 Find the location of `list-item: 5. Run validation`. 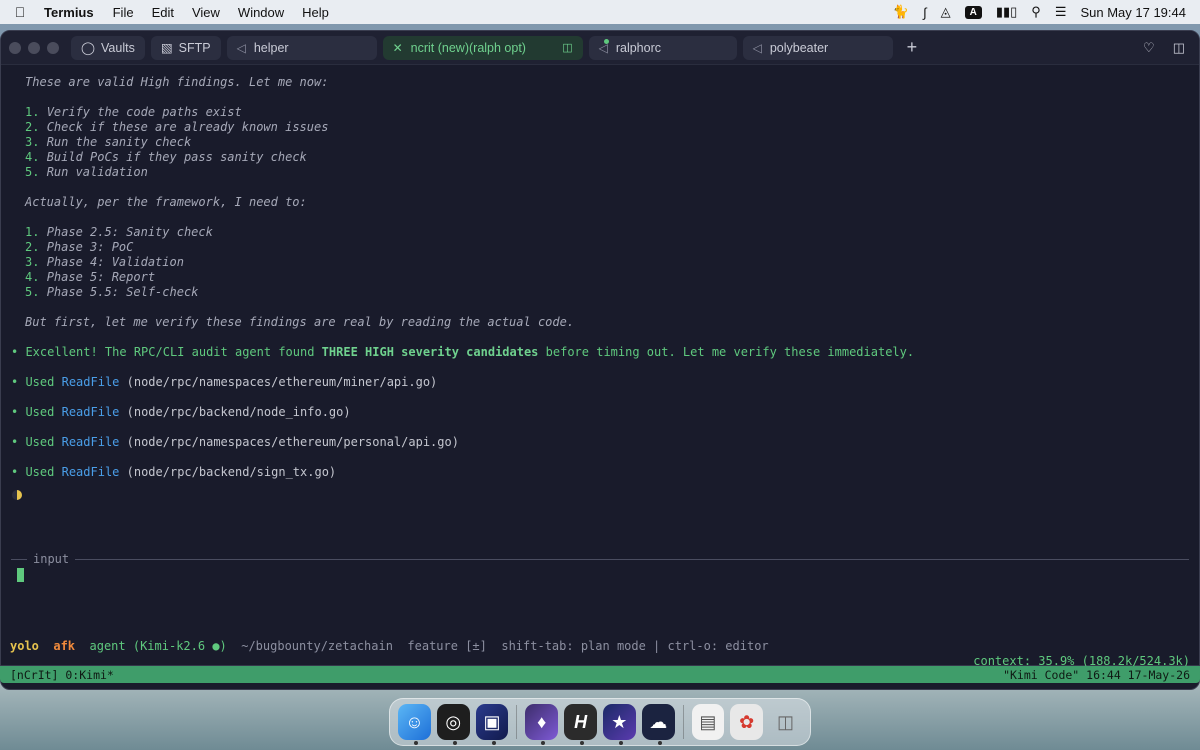

list-item: 5. Run validation is located at coordinates (86, 172).